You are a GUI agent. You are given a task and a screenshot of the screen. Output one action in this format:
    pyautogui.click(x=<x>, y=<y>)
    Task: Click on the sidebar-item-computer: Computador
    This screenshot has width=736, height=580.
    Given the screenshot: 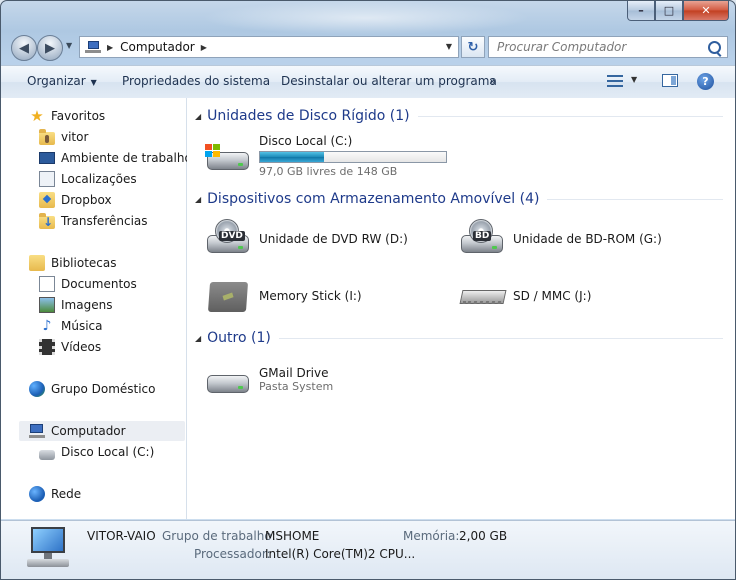 What is the action you would take?
    pyautogui.click(x=102, y=431)
    